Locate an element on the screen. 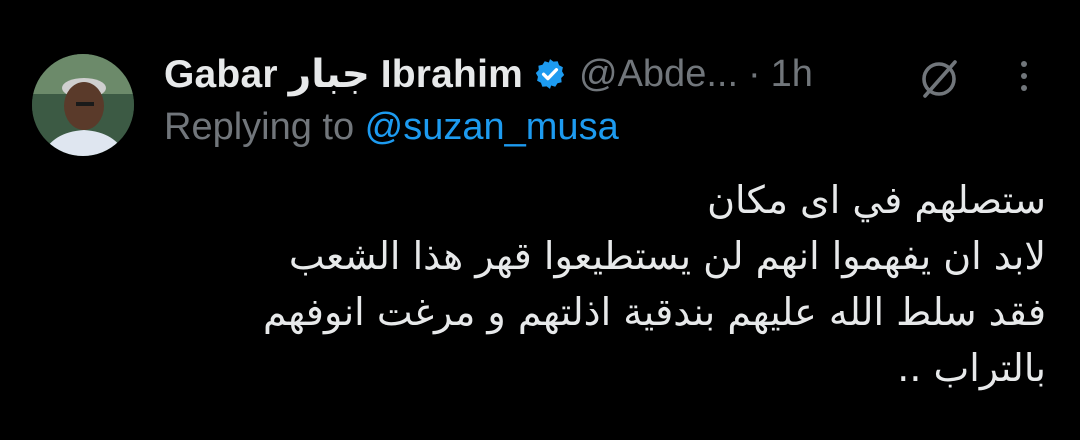  avatar is located at coordinates (83, 105).